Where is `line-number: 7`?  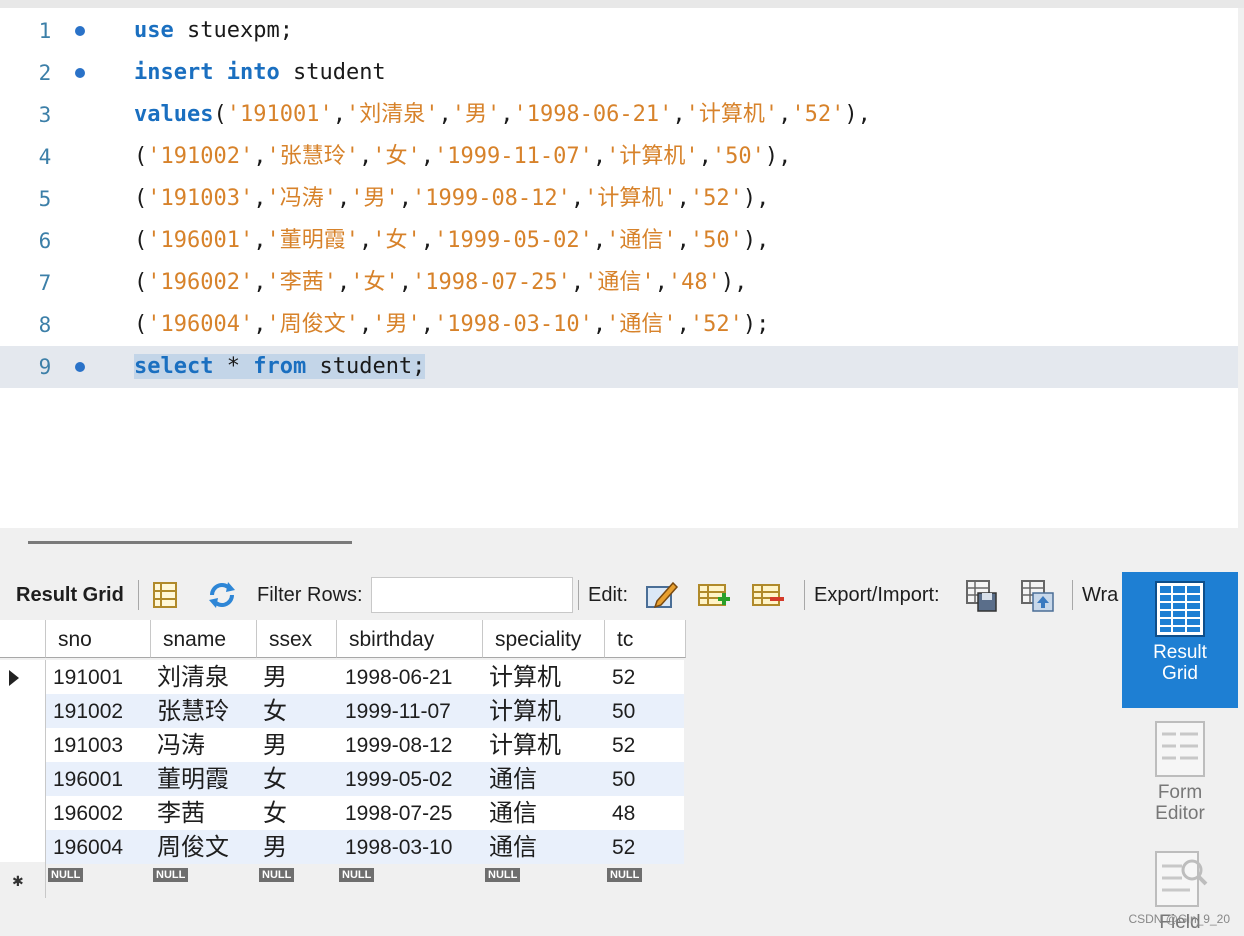 line-number: 7 is located at coordinates (45, 283).